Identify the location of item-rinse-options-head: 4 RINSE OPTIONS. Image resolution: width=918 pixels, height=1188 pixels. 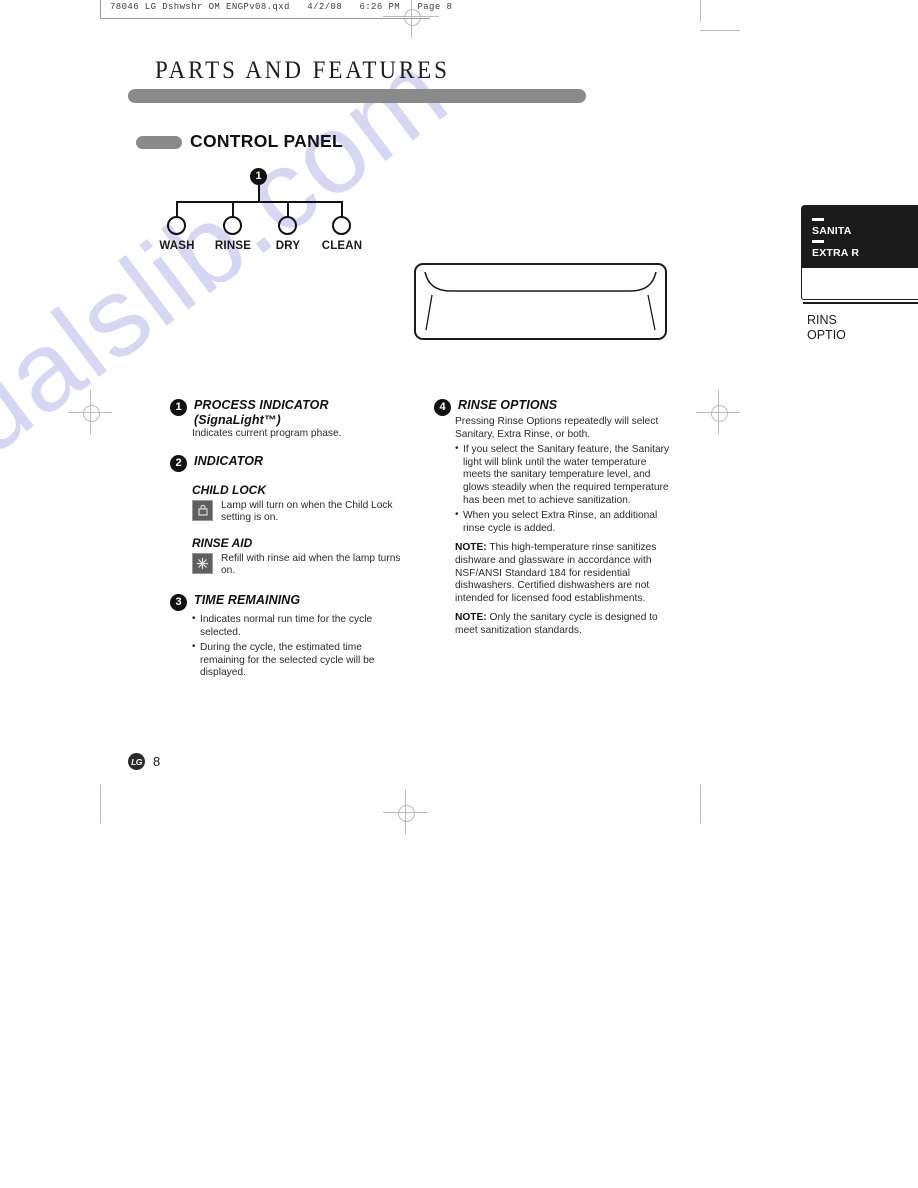
(554, 407).